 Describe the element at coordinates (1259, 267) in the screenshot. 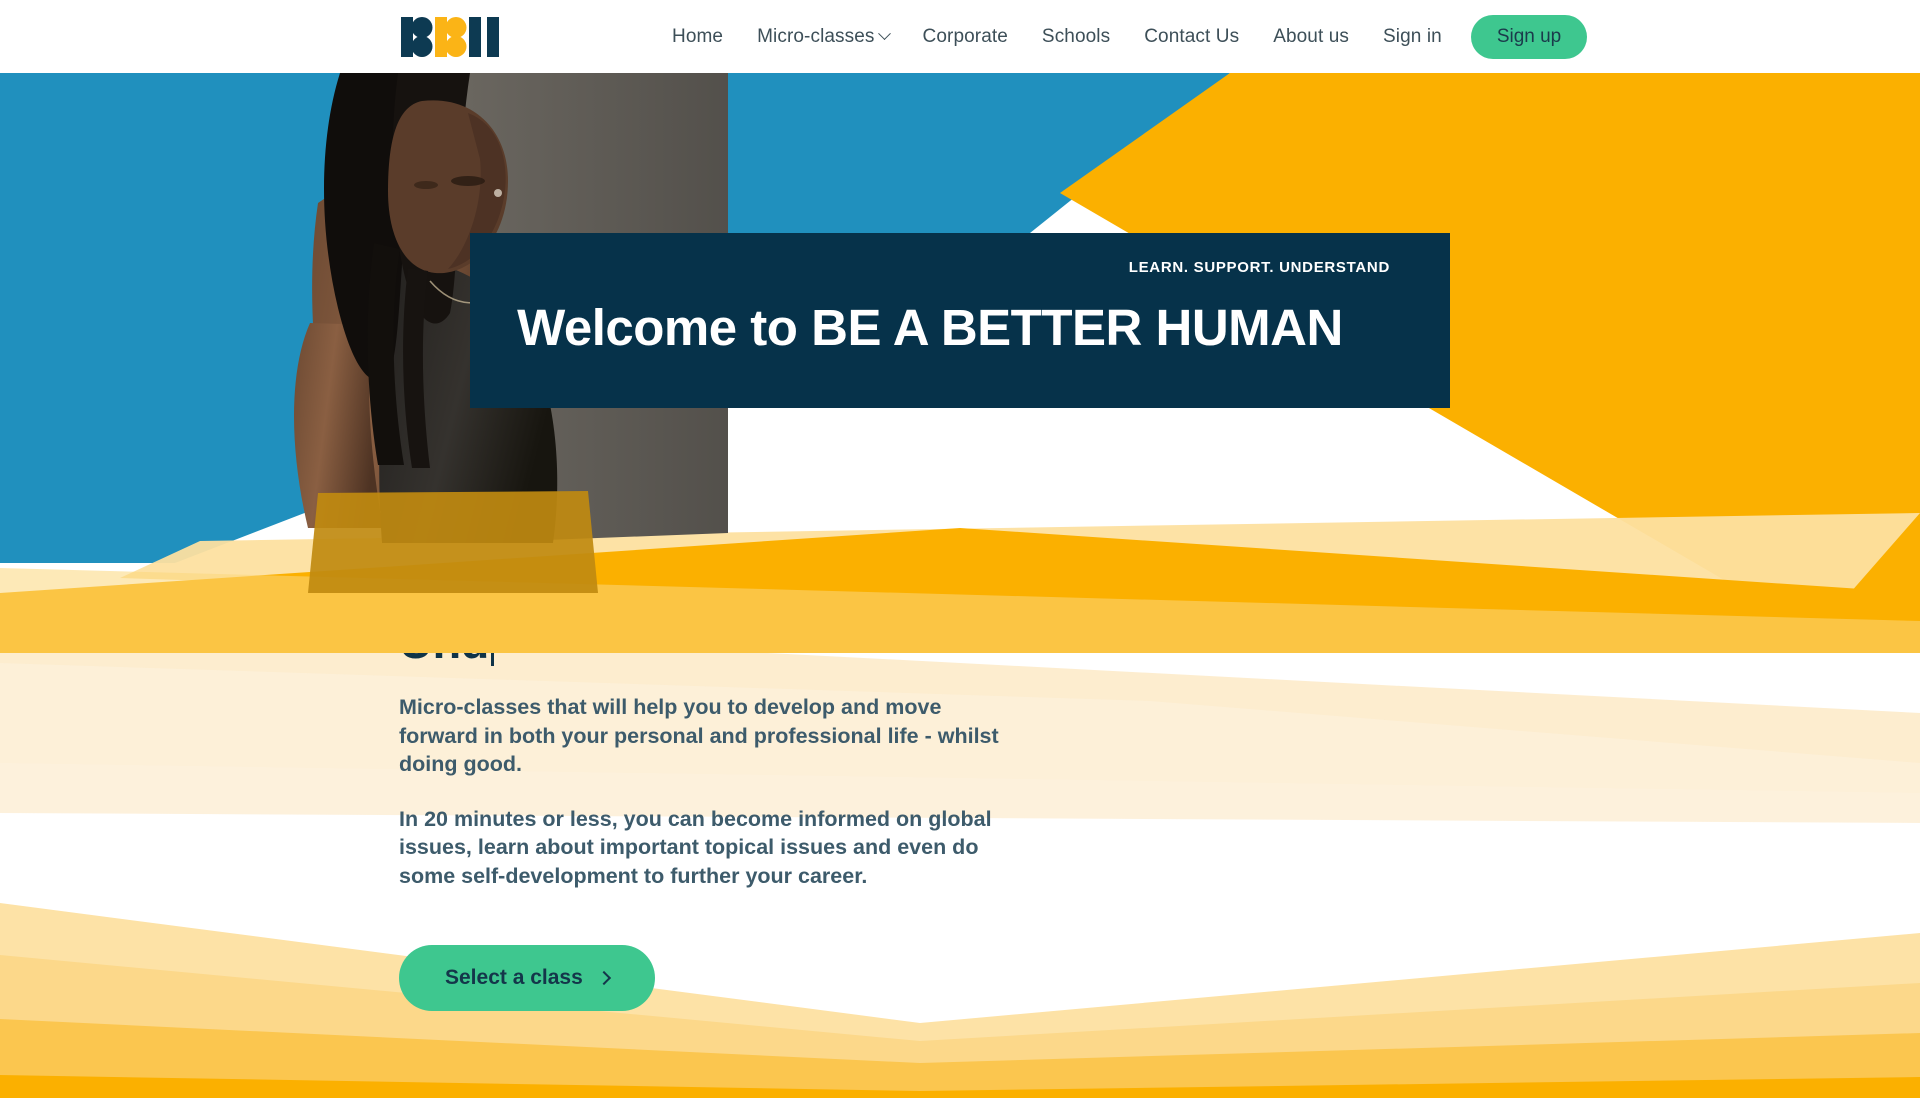

I see `hero-kicker: LEARN. SUPPORT. UNDERSTAND` at that location.